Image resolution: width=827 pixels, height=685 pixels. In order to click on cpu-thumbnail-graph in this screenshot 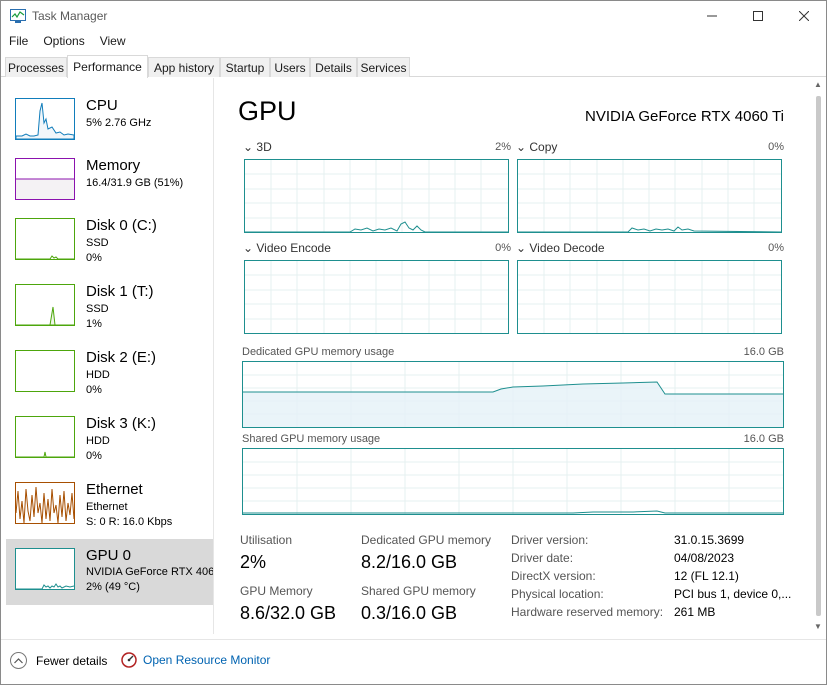, I will do `click(45, 119)`.